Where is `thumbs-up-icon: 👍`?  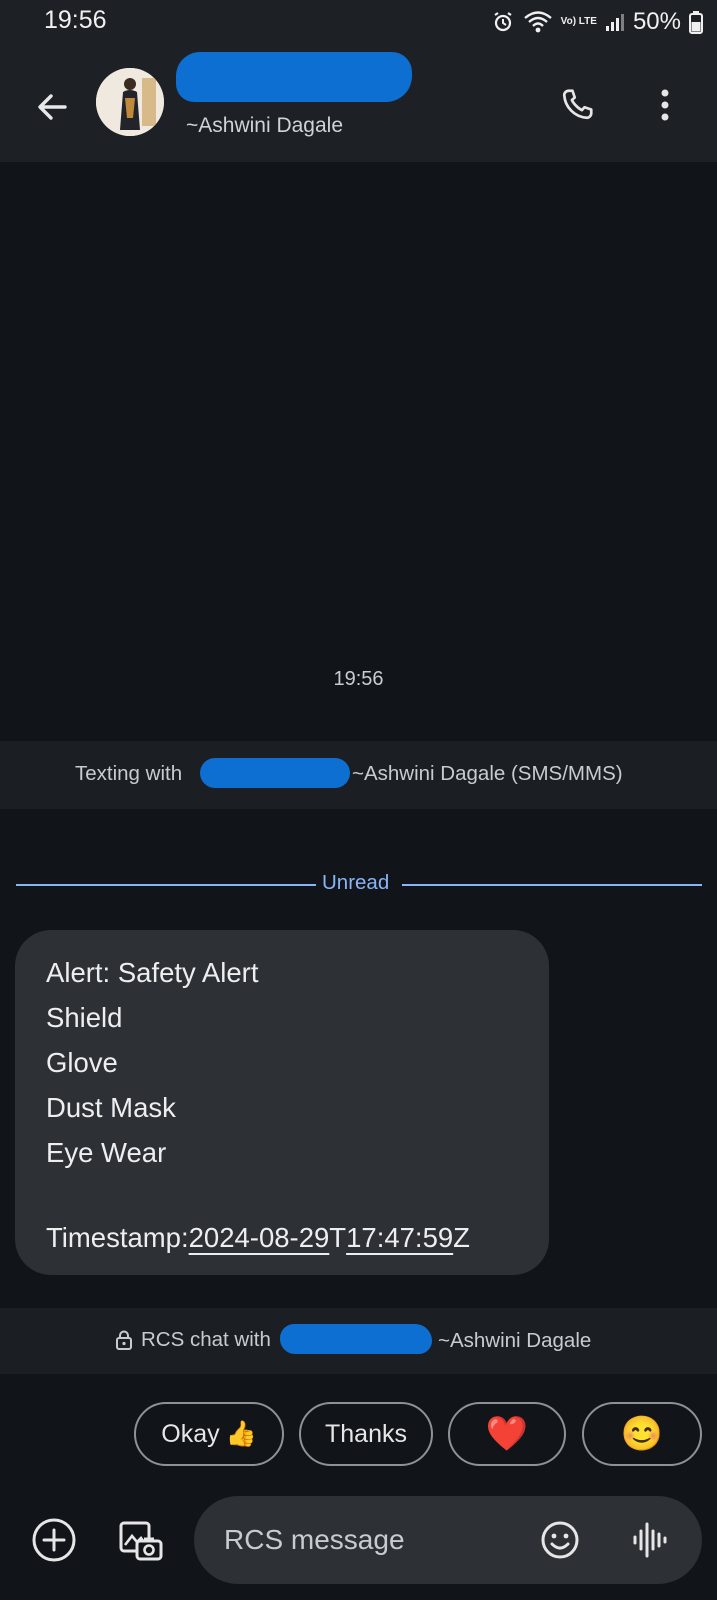 thumbs-up-icon: 👍 is located at coordinates (241, 1433).